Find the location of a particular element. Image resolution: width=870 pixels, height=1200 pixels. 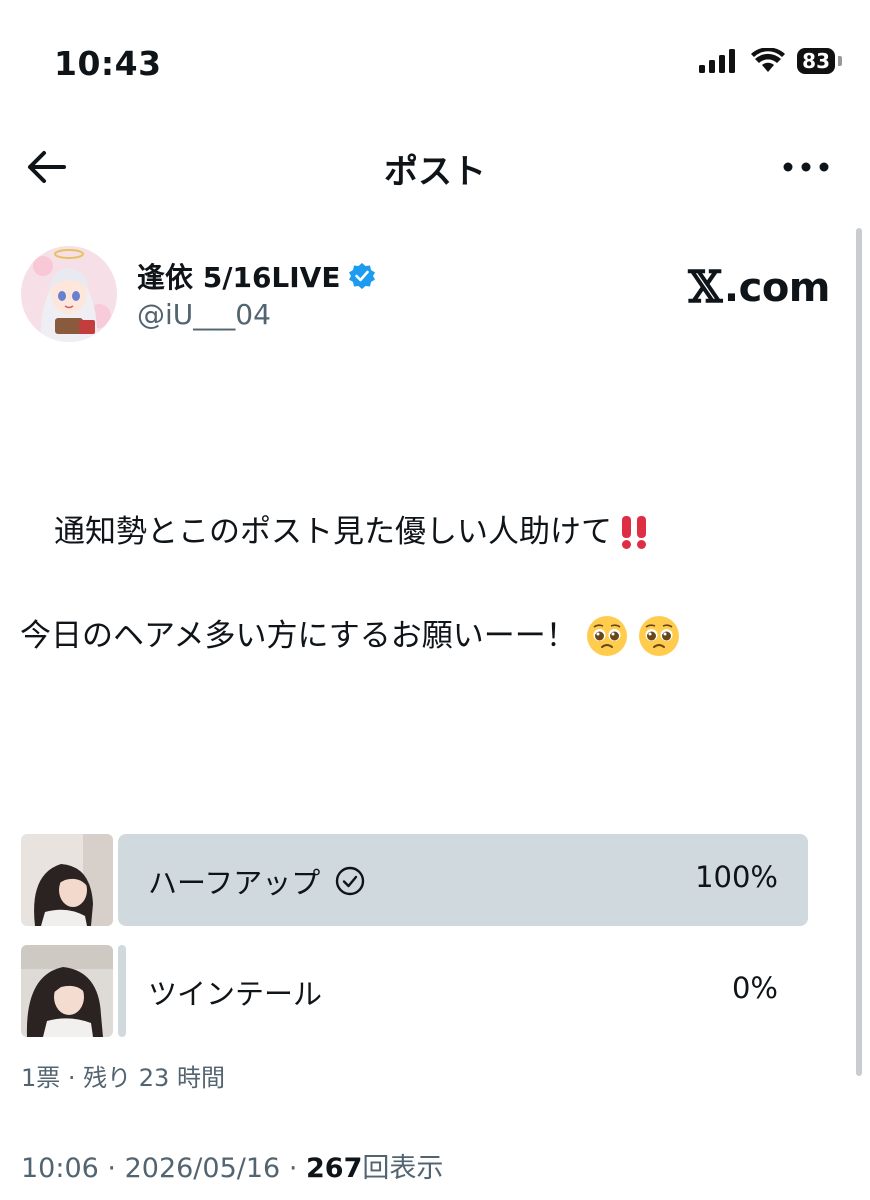

x-logo-icon: 𝕏 is located at coordinates (705, 287).